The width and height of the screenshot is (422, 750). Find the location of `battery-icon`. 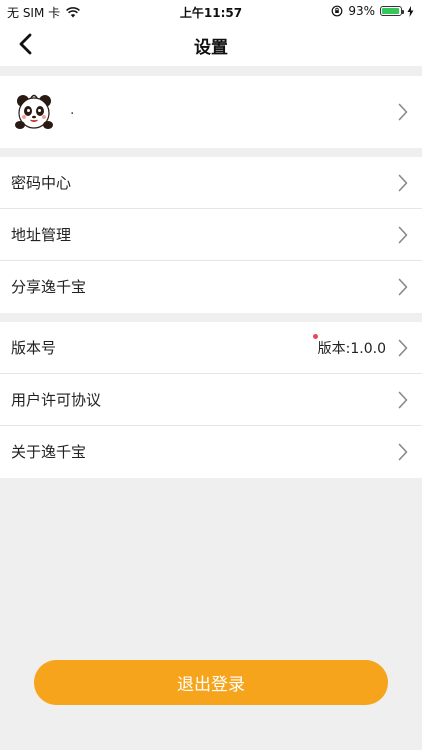

battery-icon is located at coordinates (392, 11).